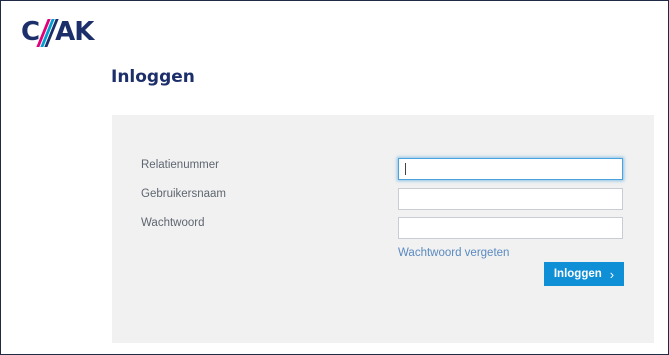 The width and height of the screenshot is (669, 355). What do you see at coordinates (510, 169) in the screenshot?
I see `relatienummer-field` at bounding box center [510, 169].